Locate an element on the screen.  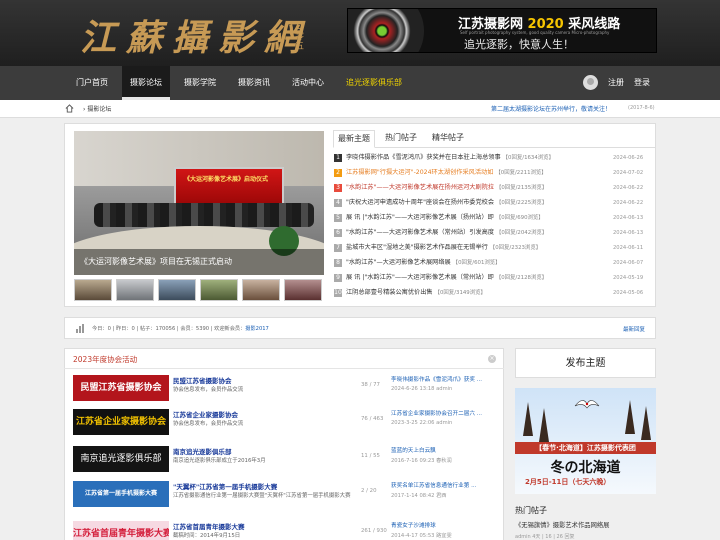
latest-reply-link: 最新回复 is located at coordinates (634, 329).